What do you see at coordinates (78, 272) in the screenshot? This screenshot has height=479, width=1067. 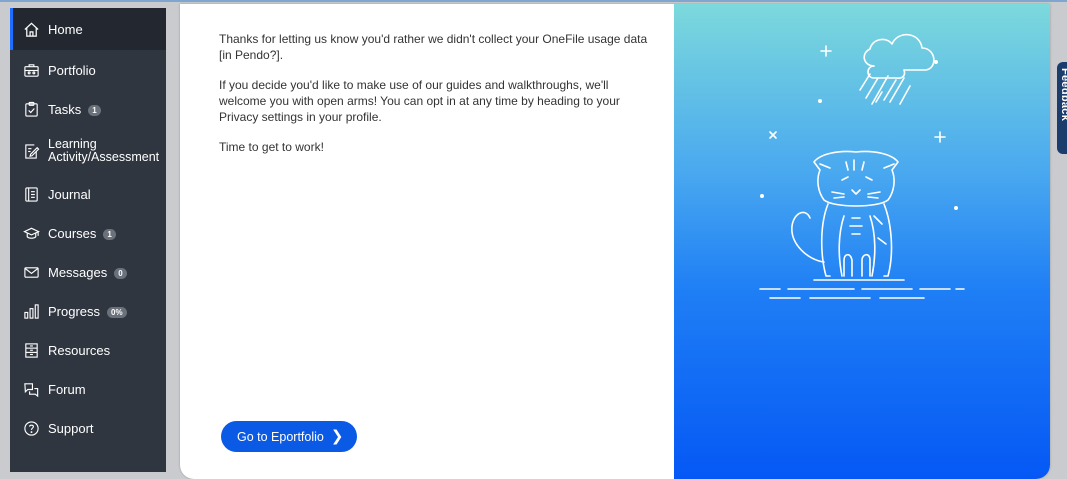 I see `sidebar-item-label: Messages` at bounding box center [78, 272].